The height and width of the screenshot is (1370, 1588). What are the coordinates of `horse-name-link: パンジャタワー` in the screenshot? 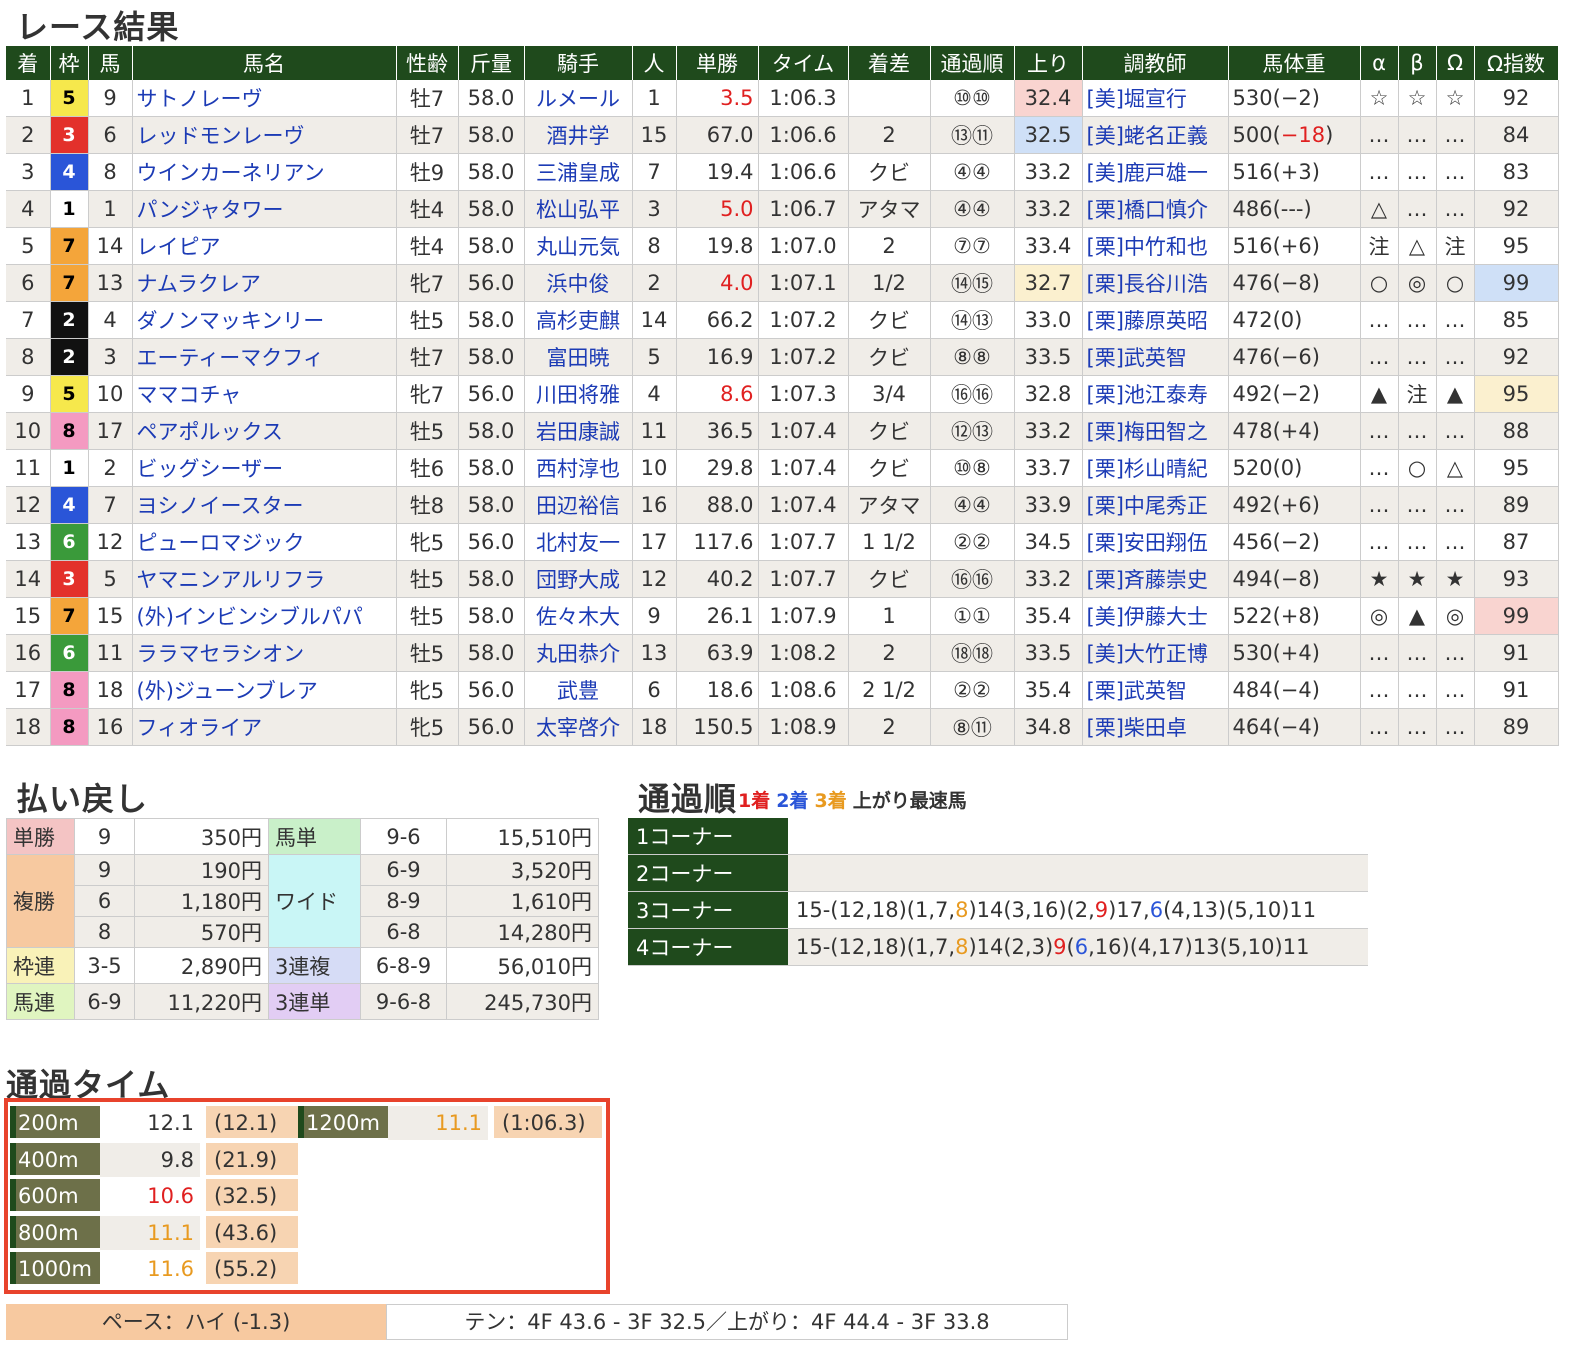 It's located at (264, 209).